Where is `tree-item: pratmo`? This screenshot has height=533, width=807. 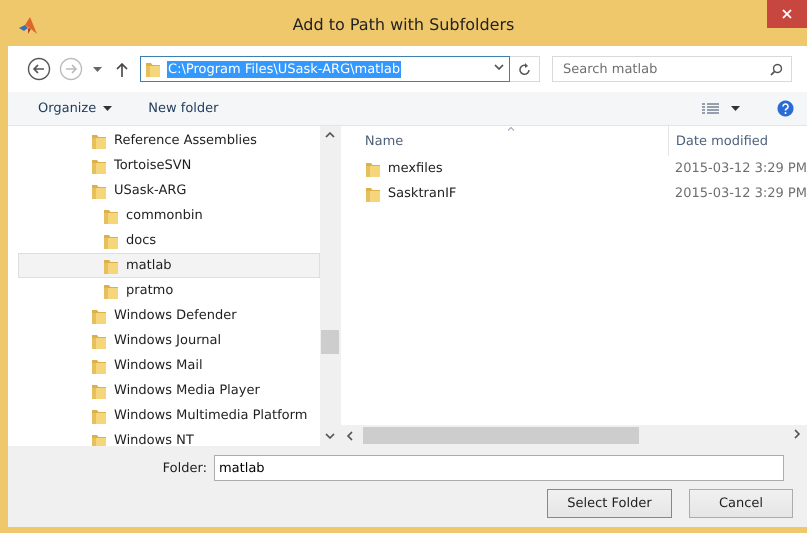 tree-item: pratmo is located at coordinates (164, 290).